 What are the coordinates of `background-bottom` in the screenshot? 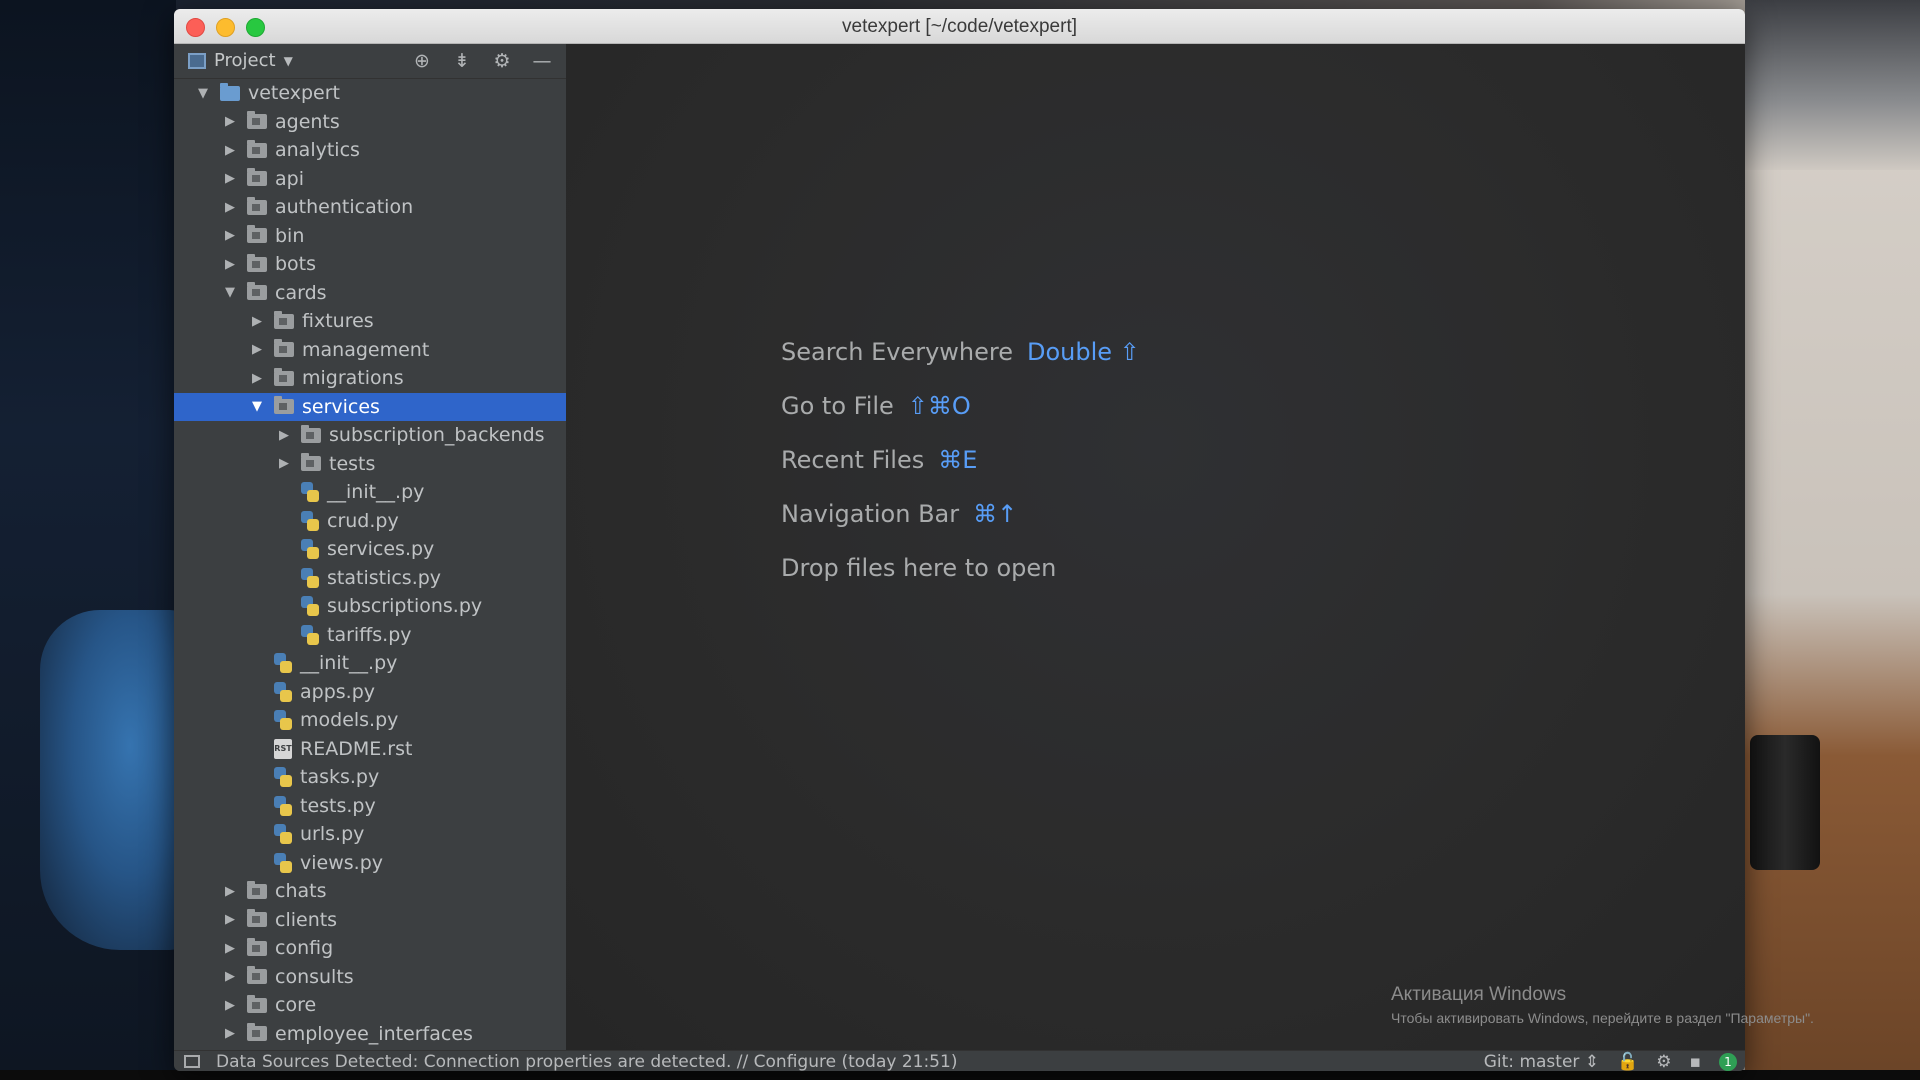 It's located at (960, 1075).